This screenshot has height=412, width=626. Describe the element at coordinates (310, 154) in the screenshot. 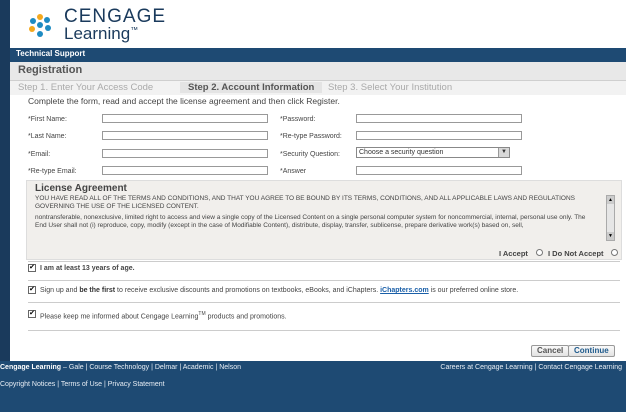

I see `security-question-label: *Security Question:` at that location.